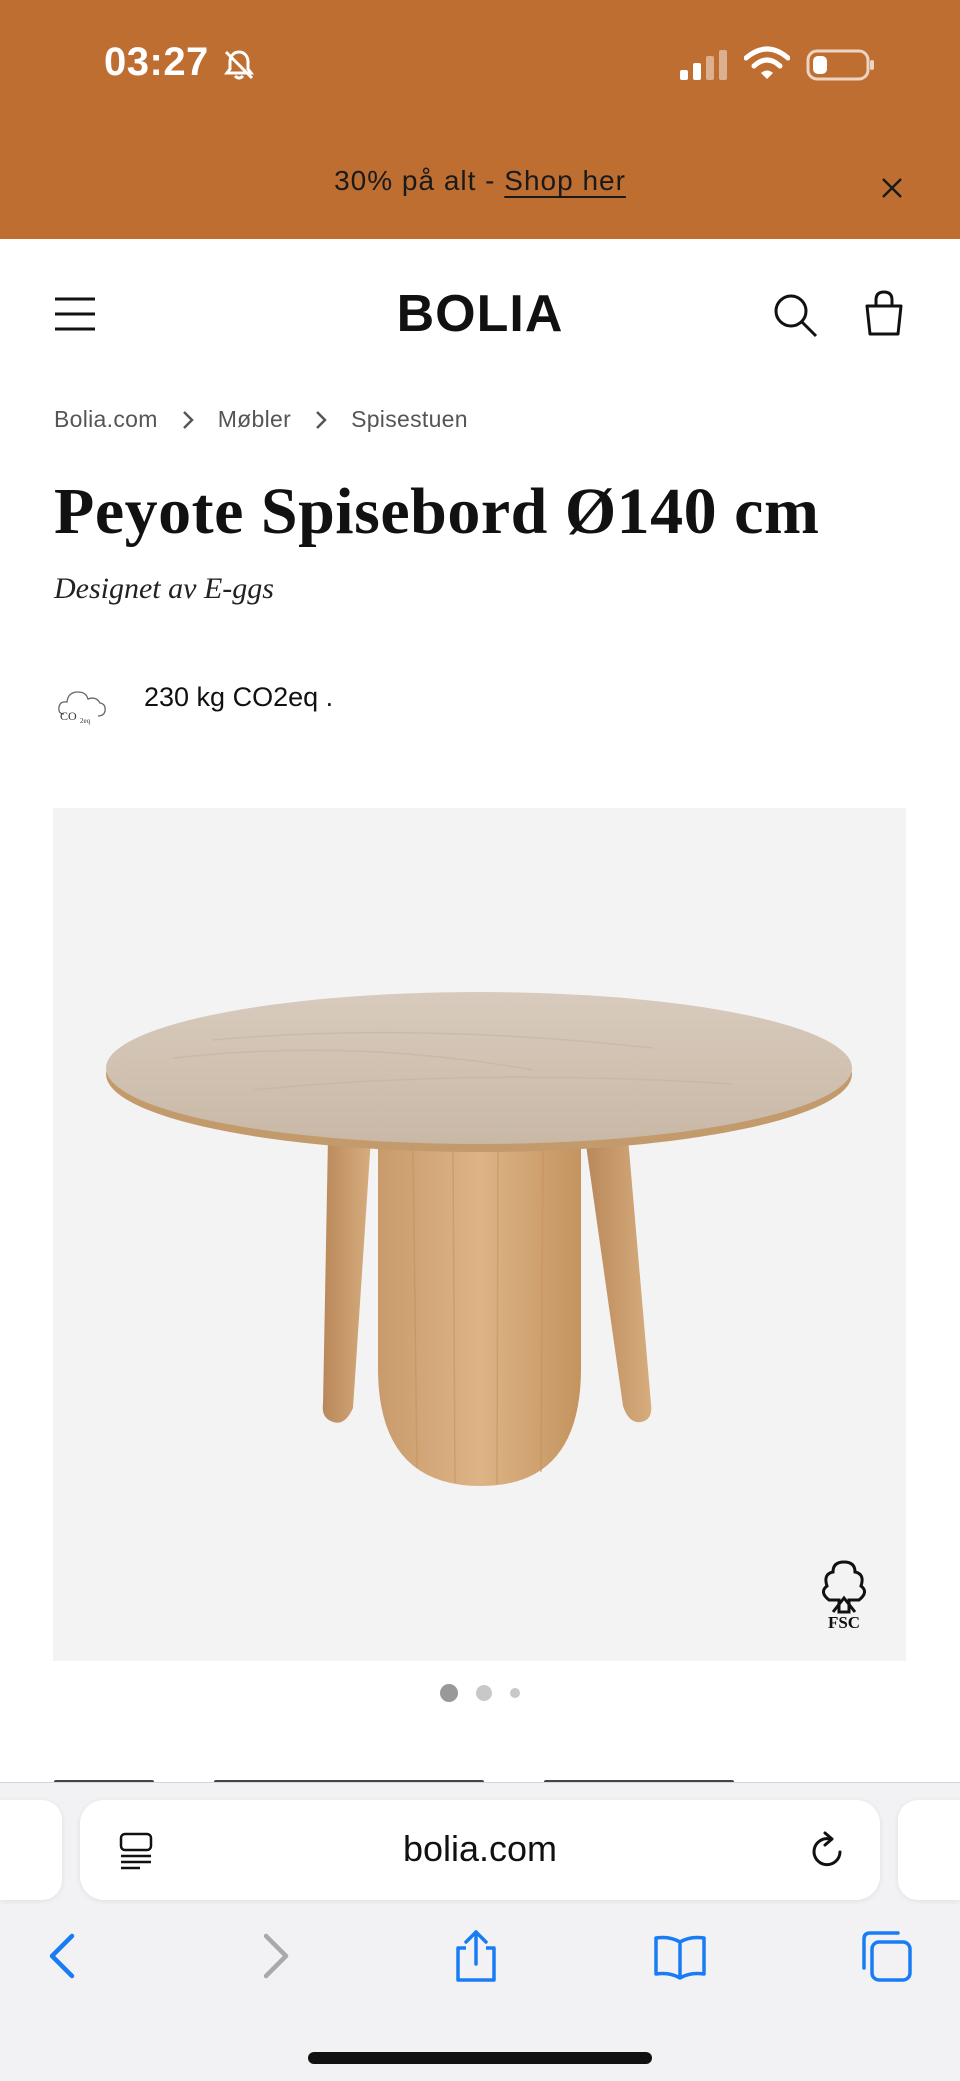 Image resolution: width=960 pixels, height=2081 pixels. I want to click on next-tab-peek, so click(929, 1850).